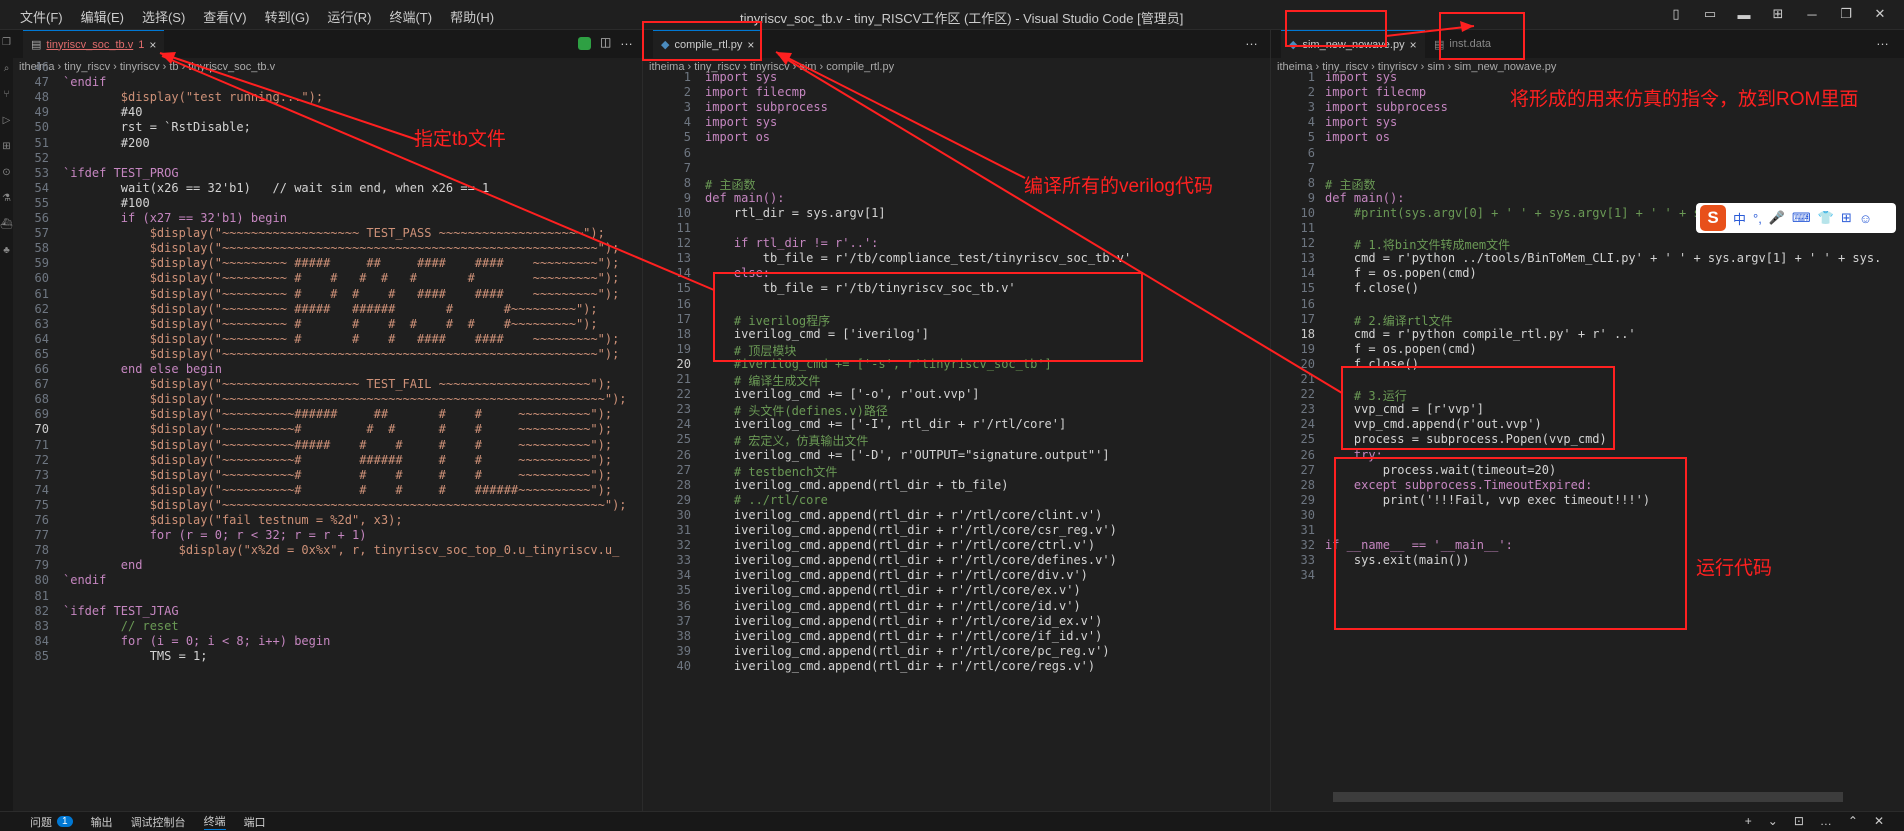 The width and height of the screenshot is (1904, 831). Describe the element at coordinates (1462, 44) in the screenshot. I see `tab-inst-data: ▤ inst.data` at that location.